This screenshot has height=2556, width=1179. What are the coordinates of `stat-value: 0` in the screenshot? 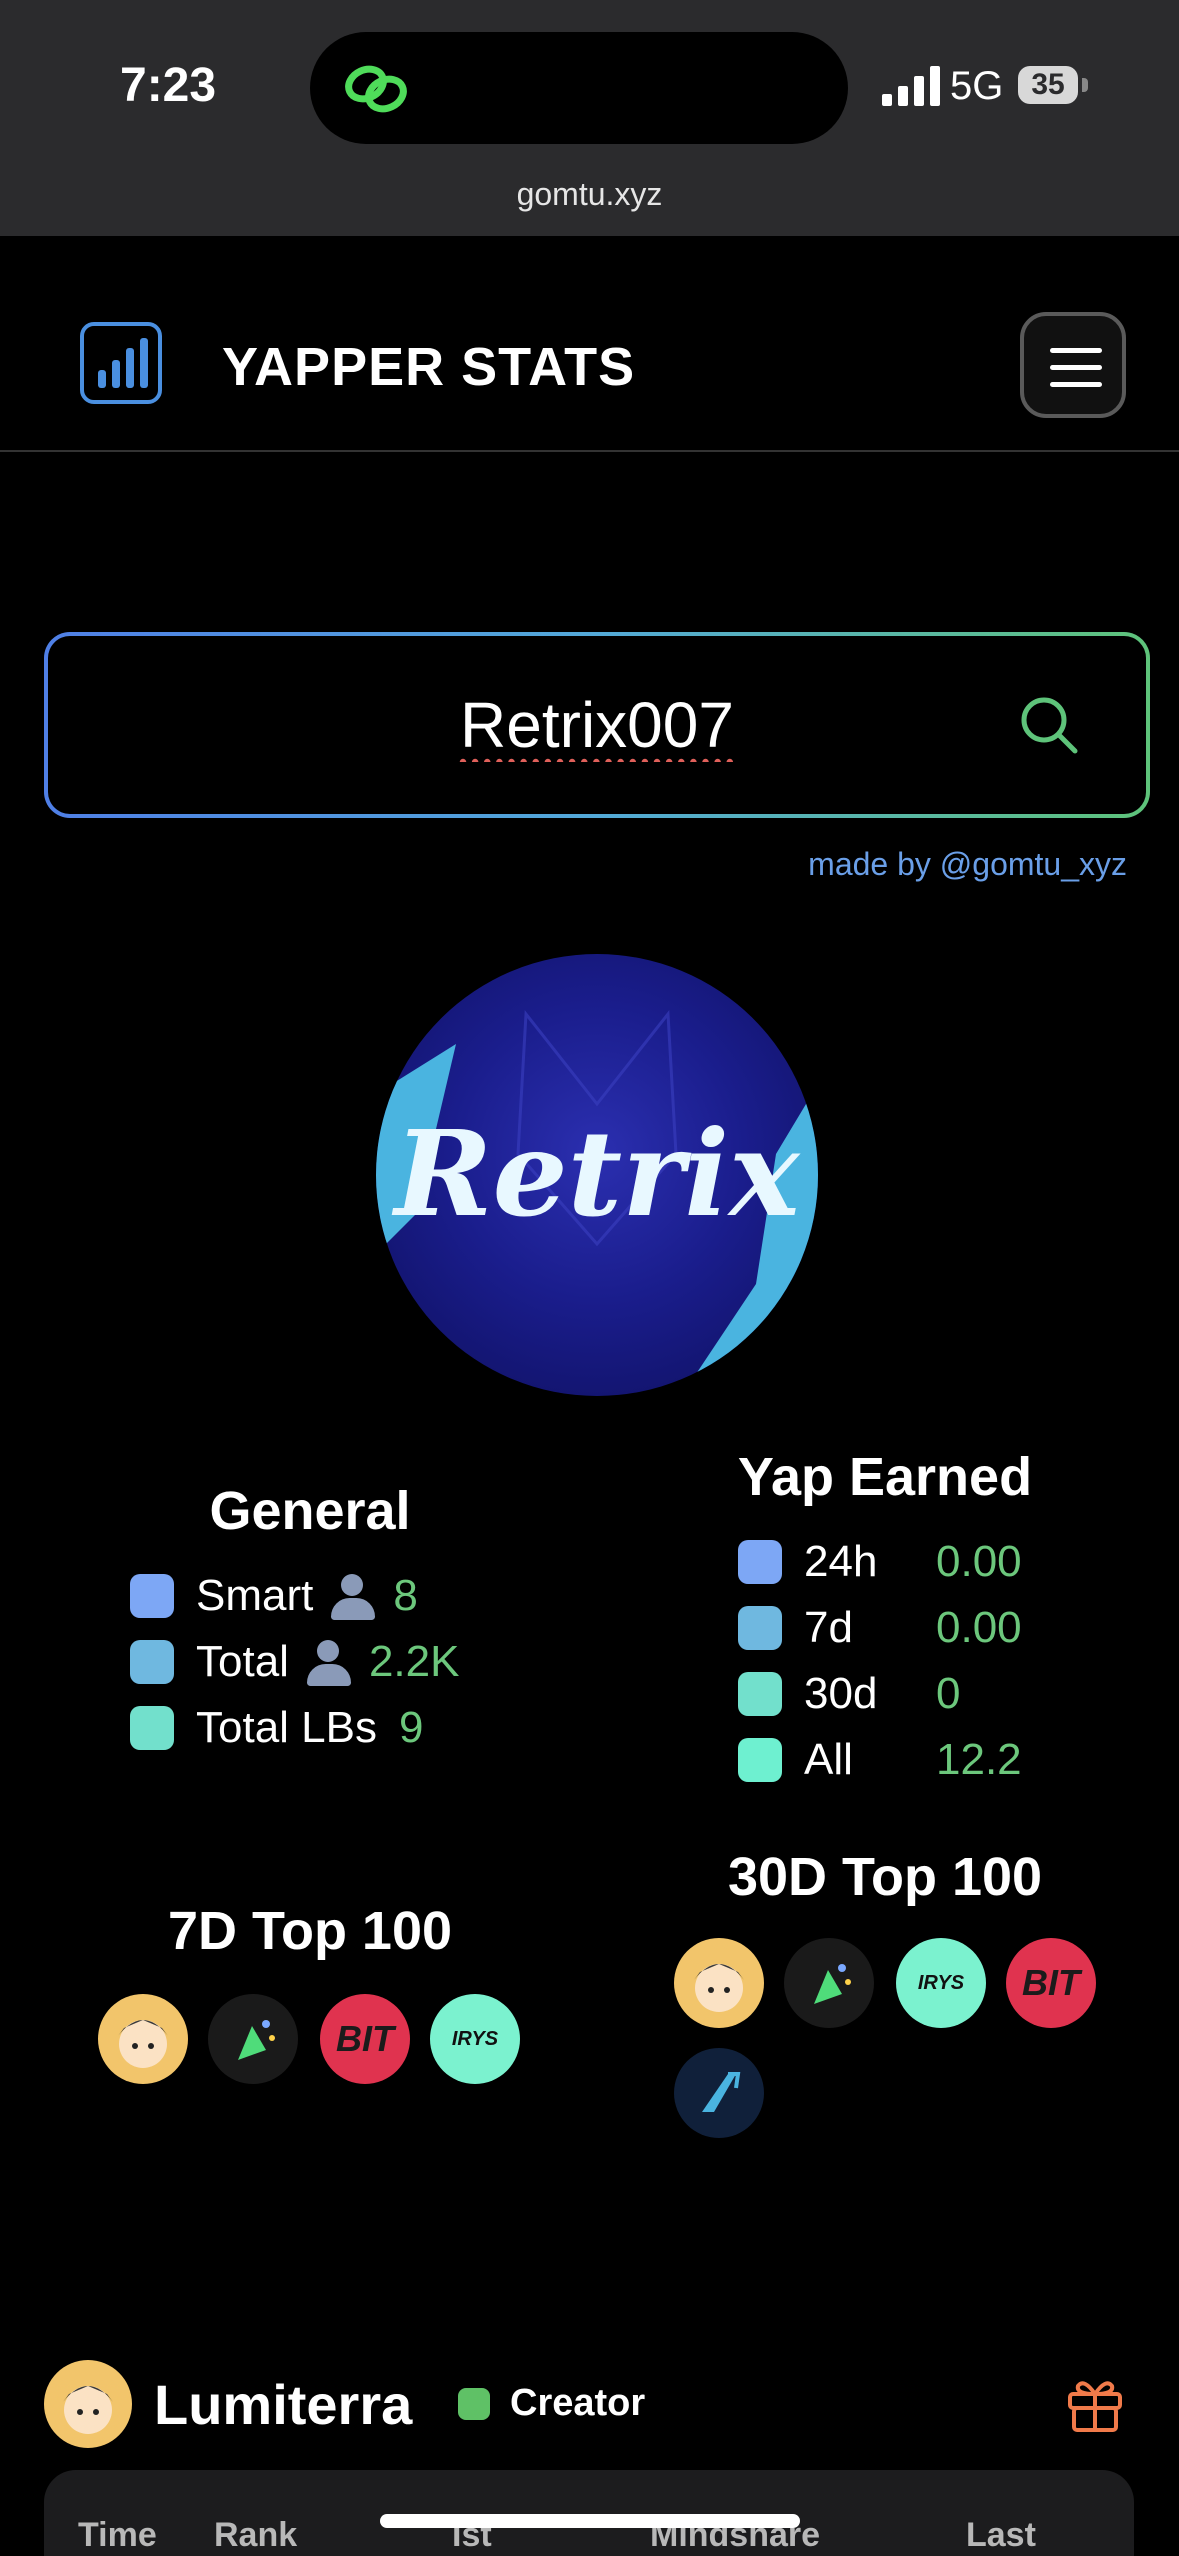 It's located at (948, 1693).